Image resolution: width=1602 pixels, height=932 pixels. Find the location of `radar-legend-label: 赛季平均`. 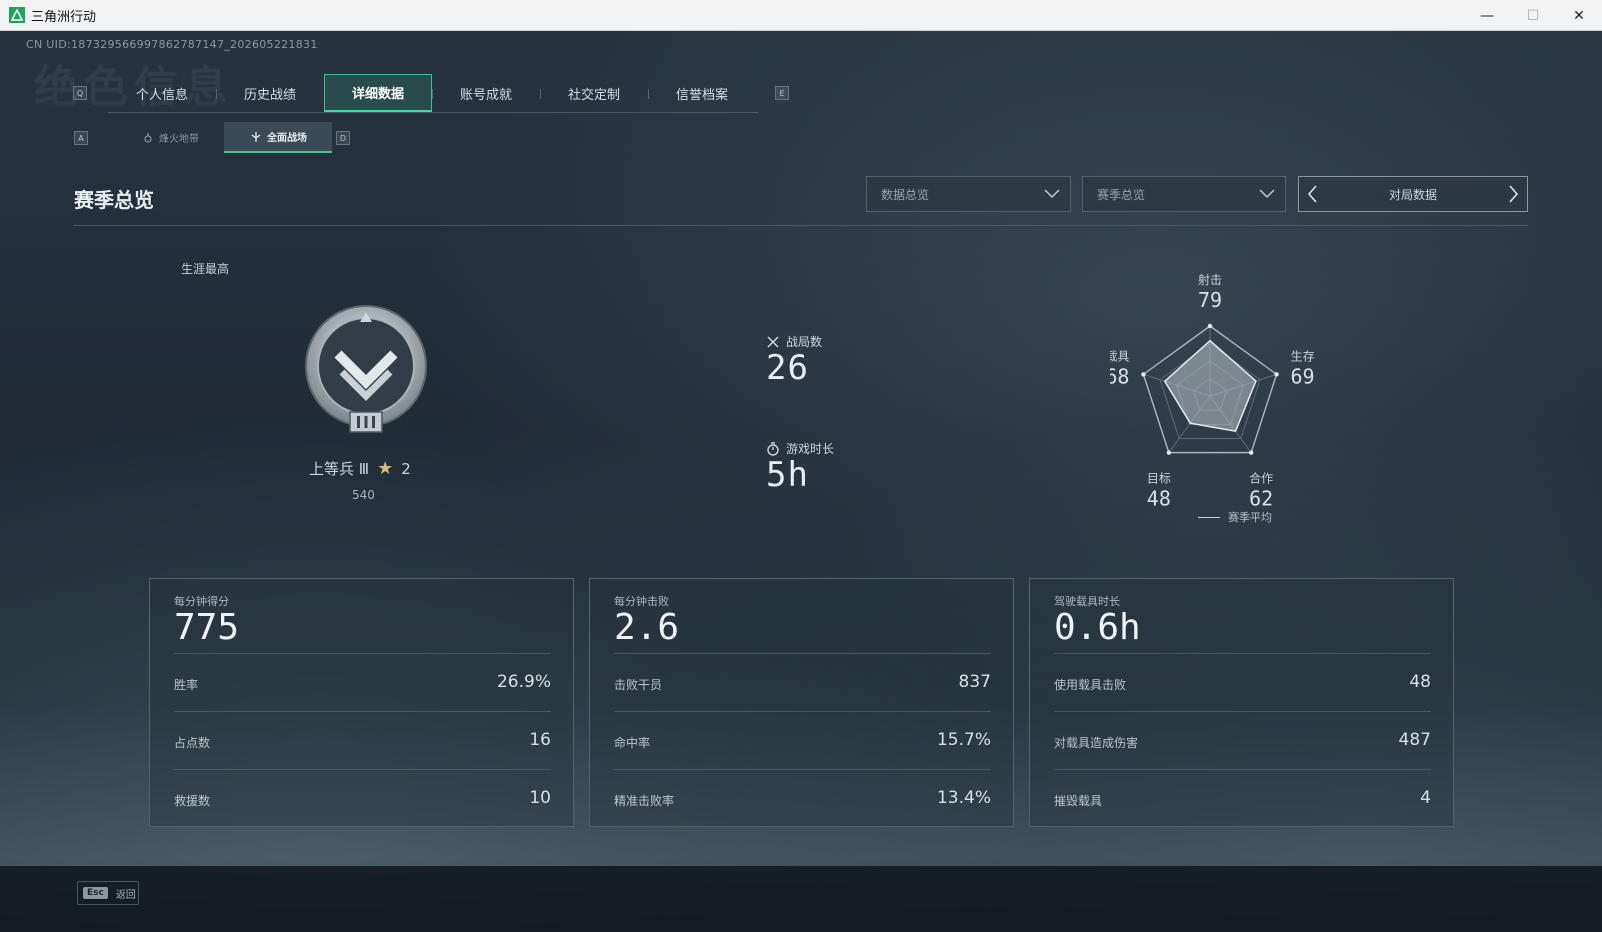

radar-legend-label: 赛季平均 is located at coordinates (1250, 517).